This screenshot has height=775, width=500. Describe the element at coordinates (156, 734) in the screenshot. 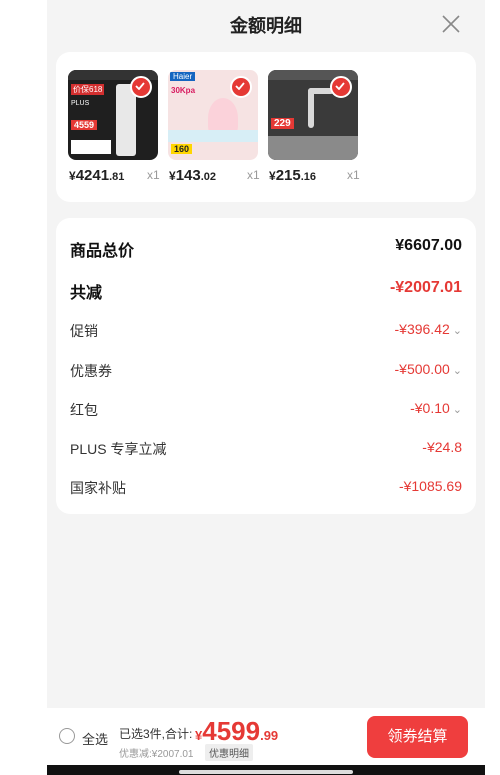

I see `selected-count-text: 已选3件,合计:` at that location.